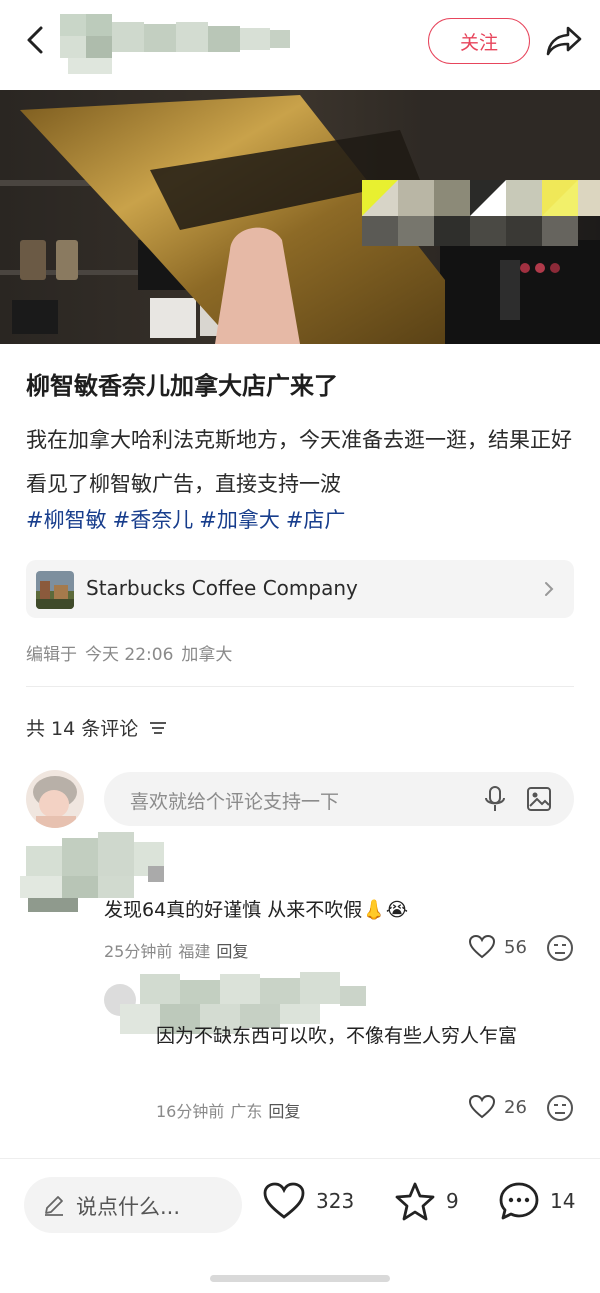 The image size is (600, 1293). What do you see at coordinates (129, 655) in the screenshot?
I see `edited-time: 今天 22:06` at bounding box center [129, 655].